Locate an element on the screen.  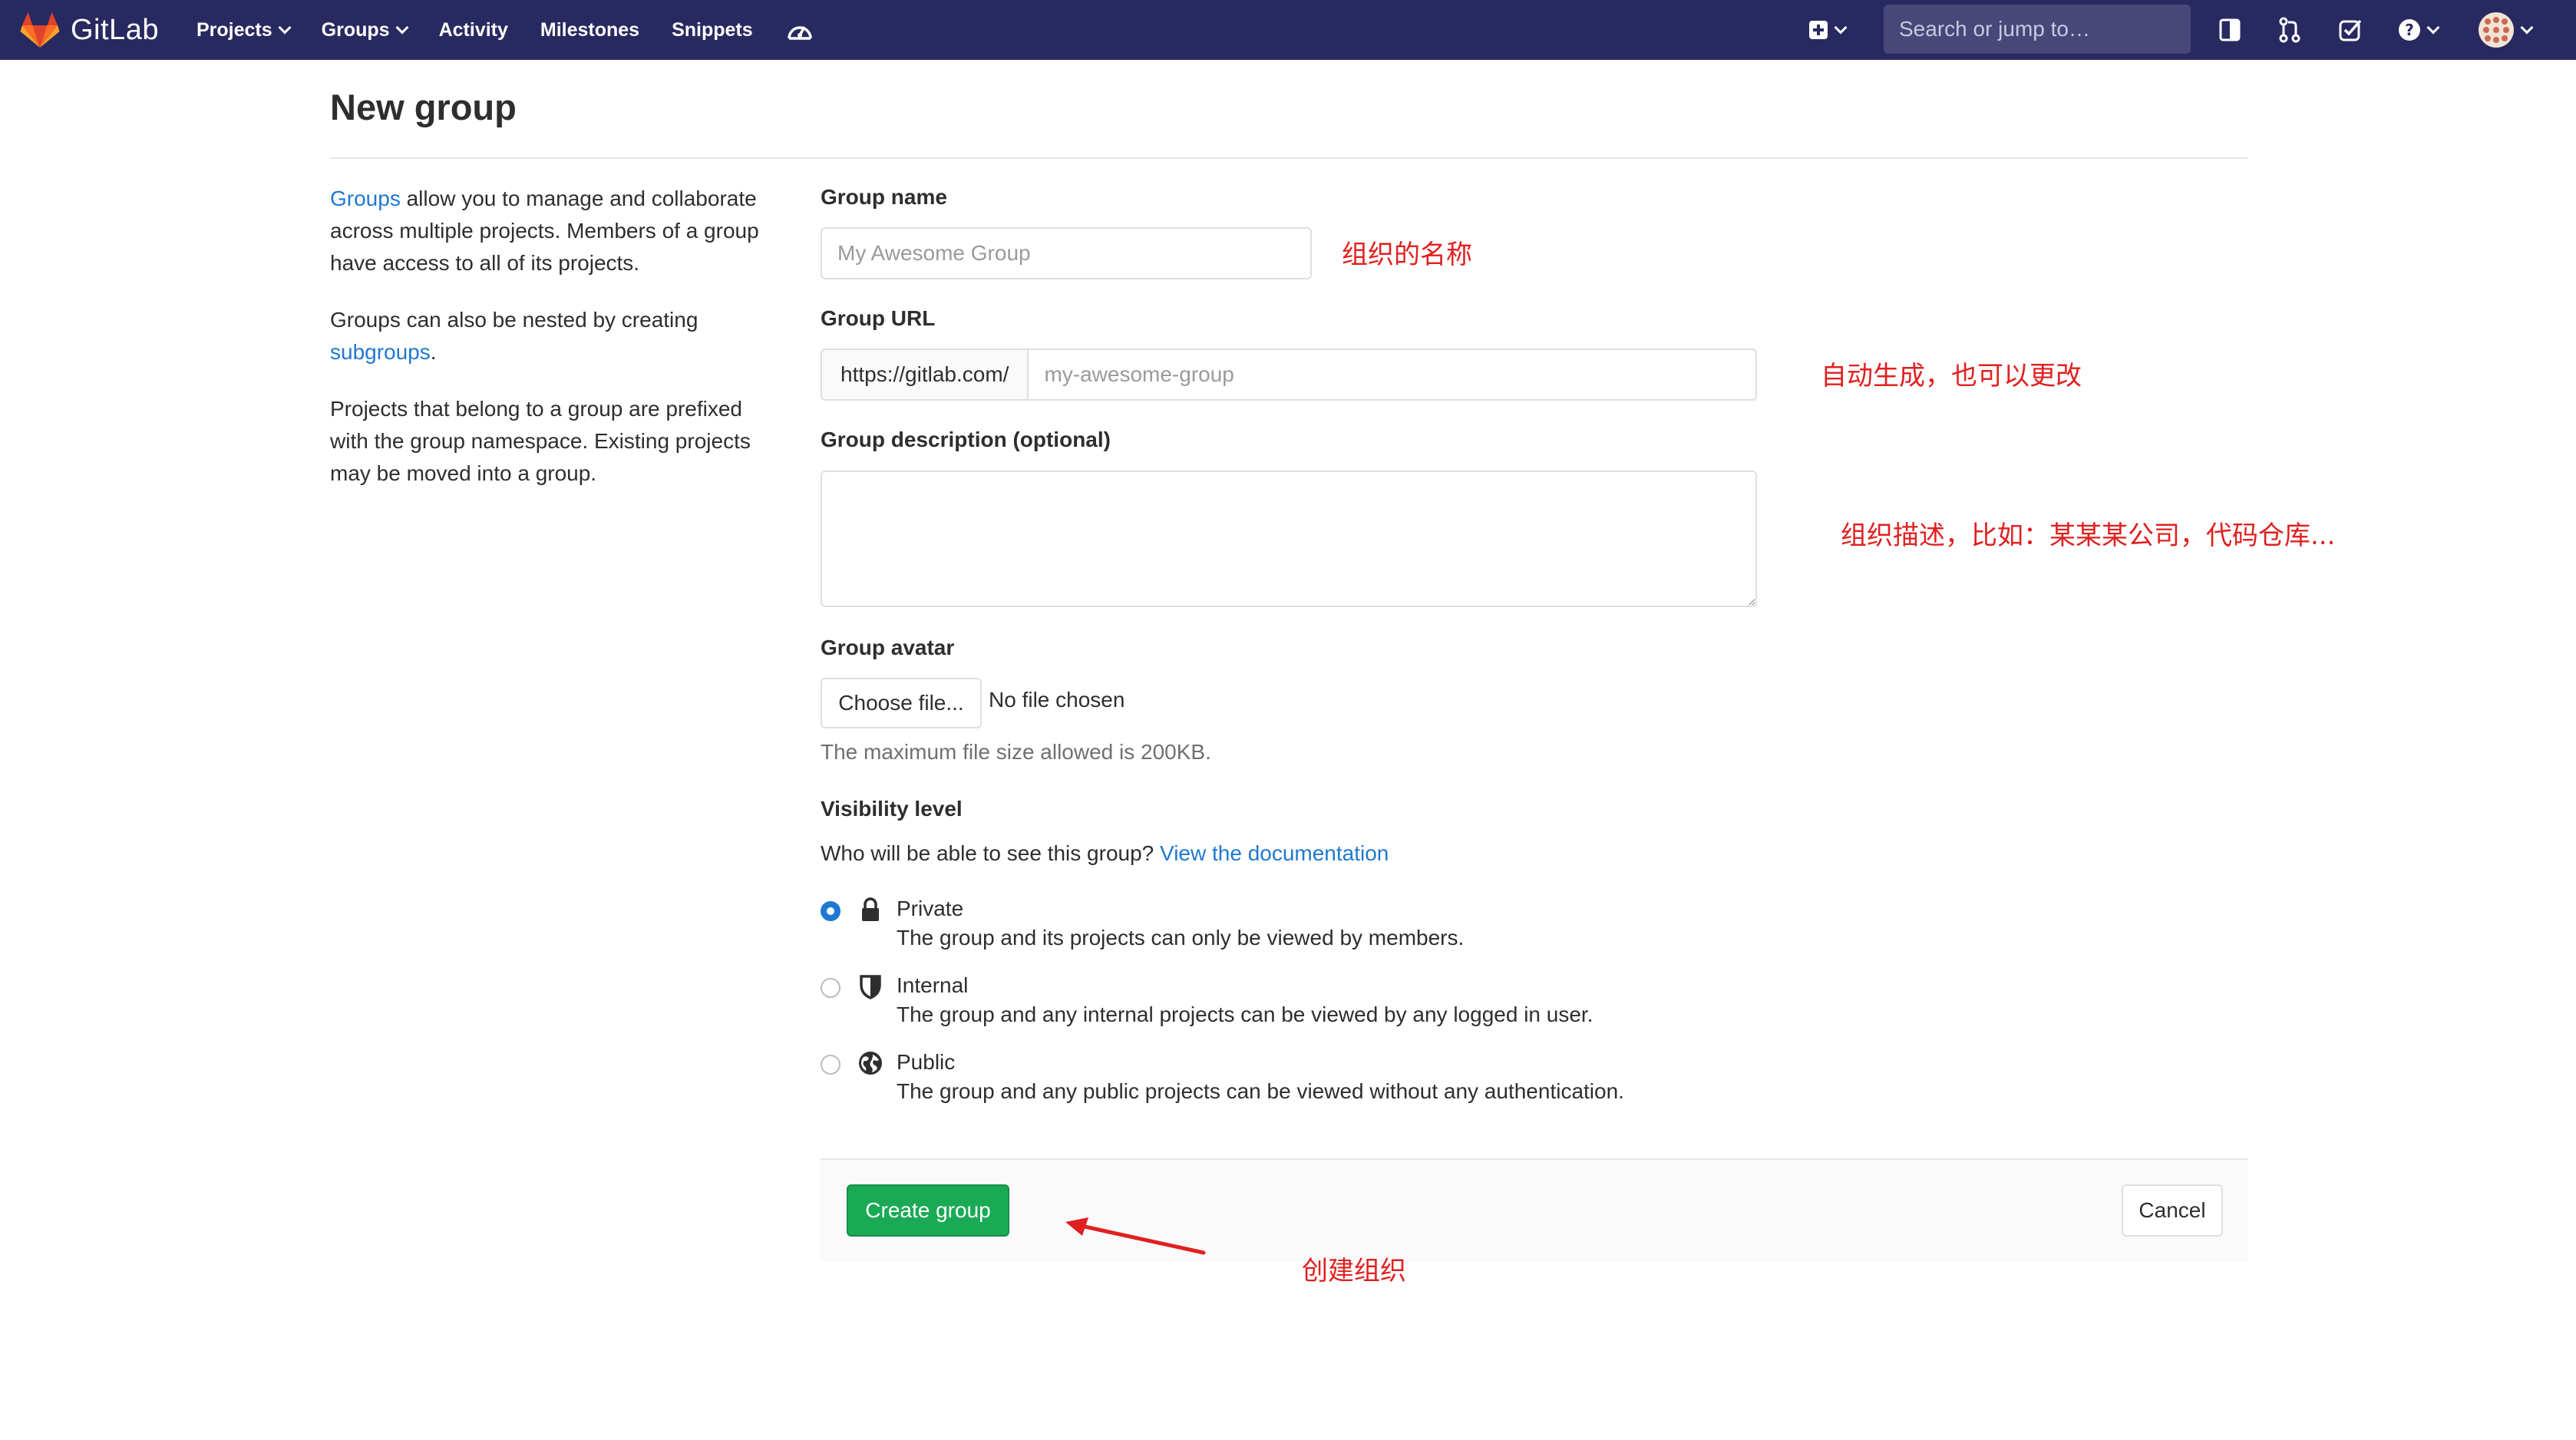
nav-activity: Activity is located at coordinates (473, 30).